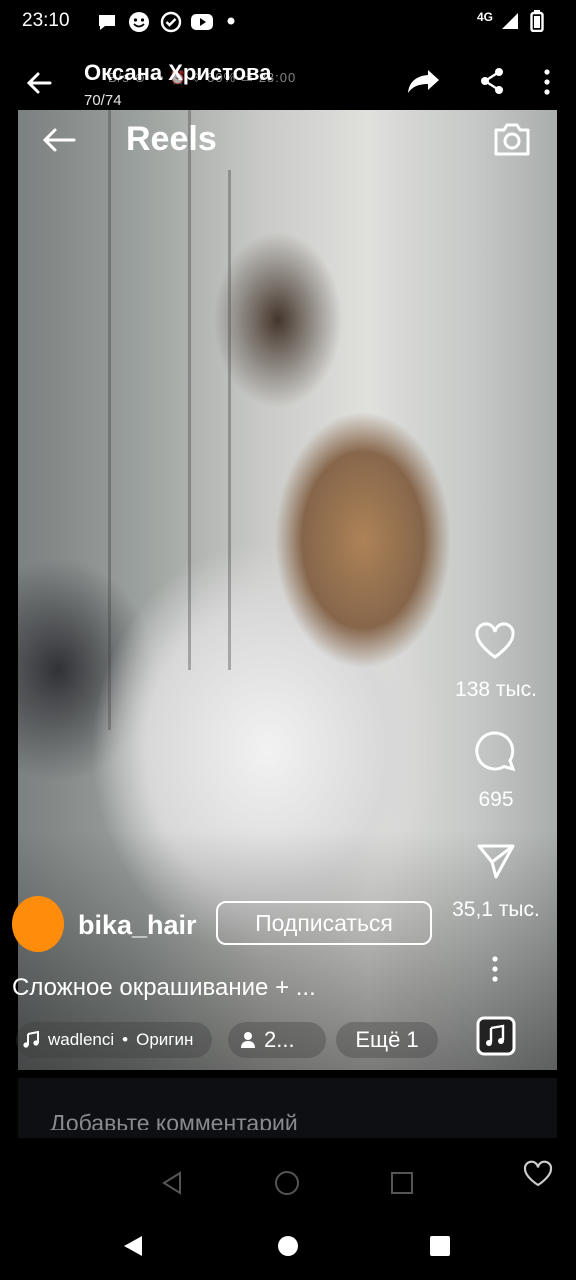 The height and width of the screenshot is (1280, 576). I want to click on smiley-icon, so click(139, 22).